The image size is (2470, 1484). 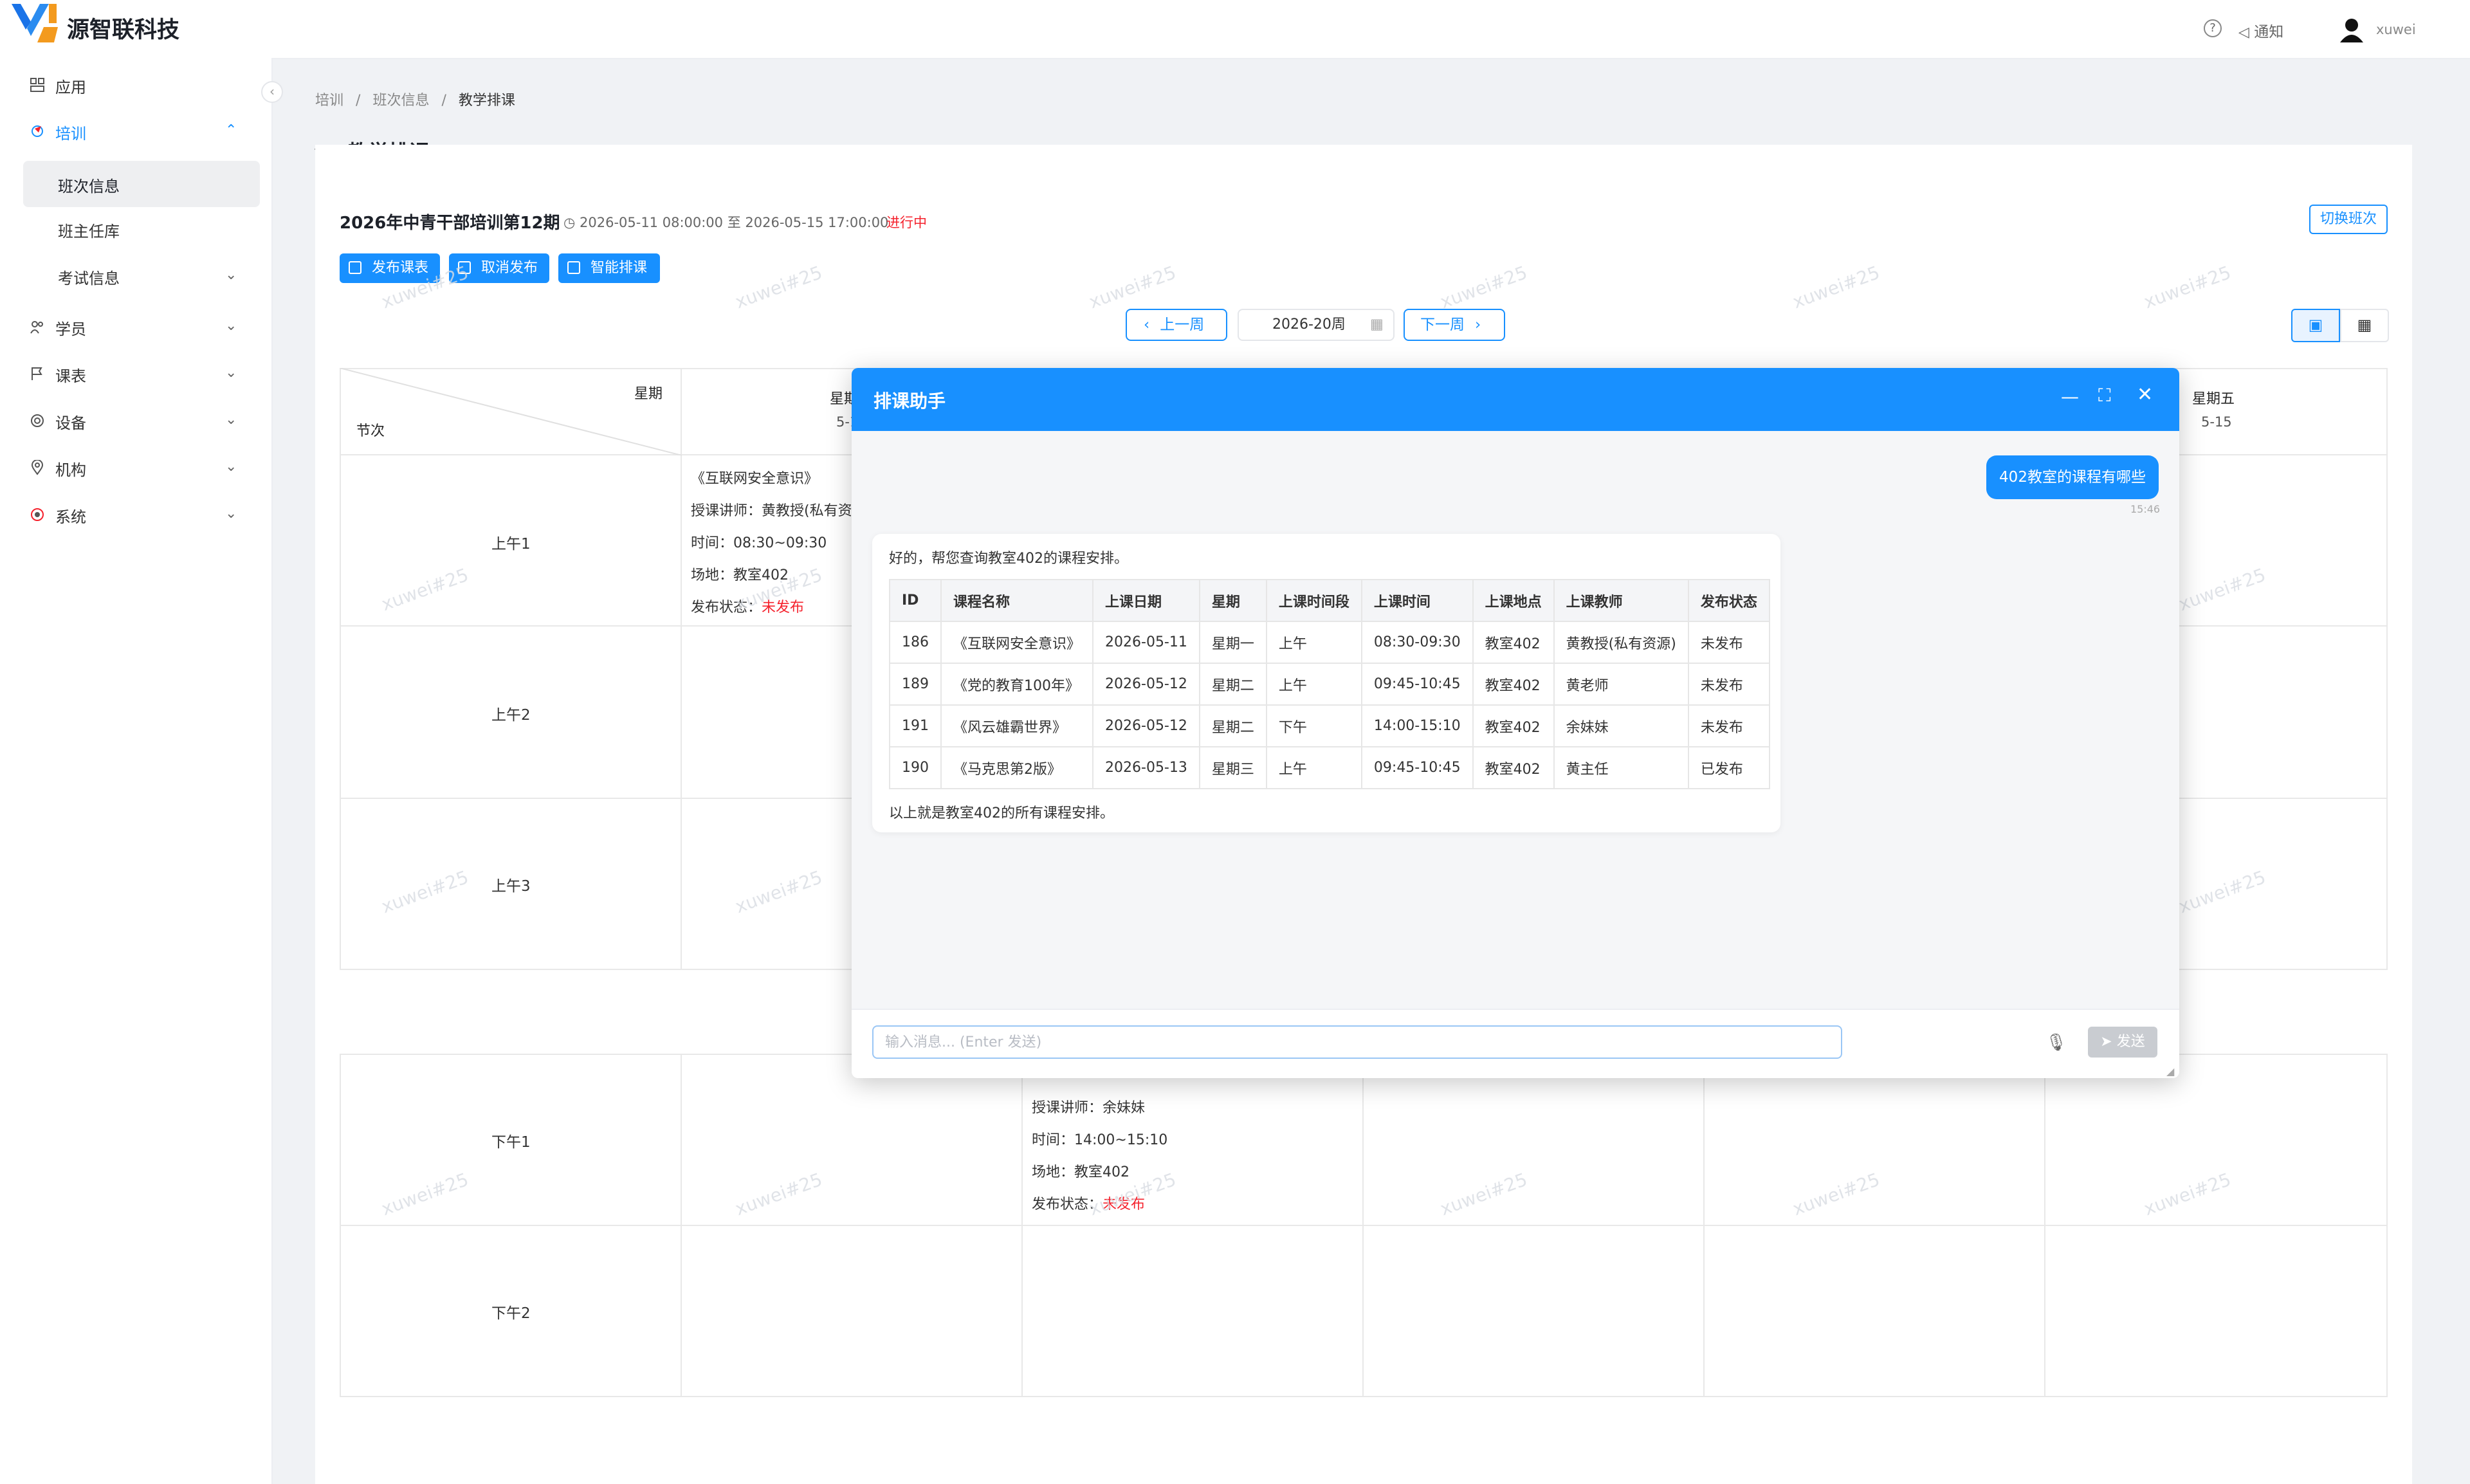 I want to click on period-label: 上午2, so click(x=511, y=716).